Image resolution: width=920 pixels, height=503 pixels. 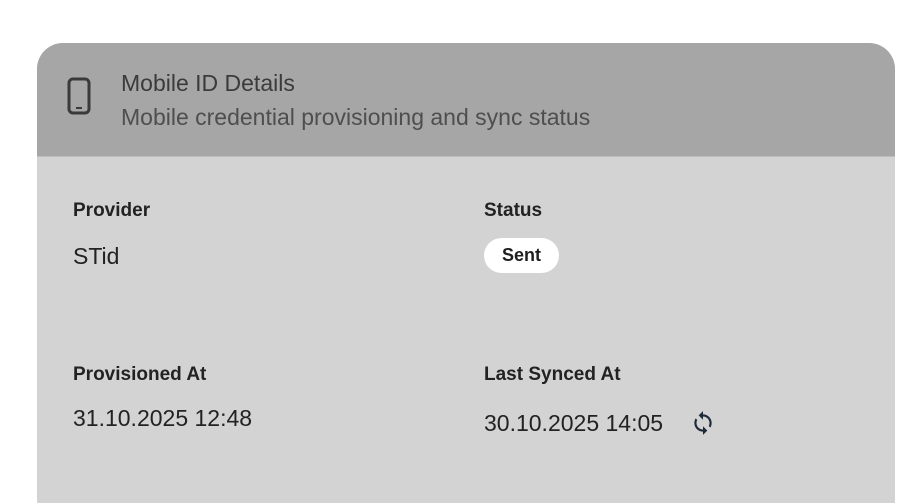 What do you see at coordinates (208, 83) in the screenshot?
I see `card-title: Mobile ID Details` at bounding box center [208, 83].